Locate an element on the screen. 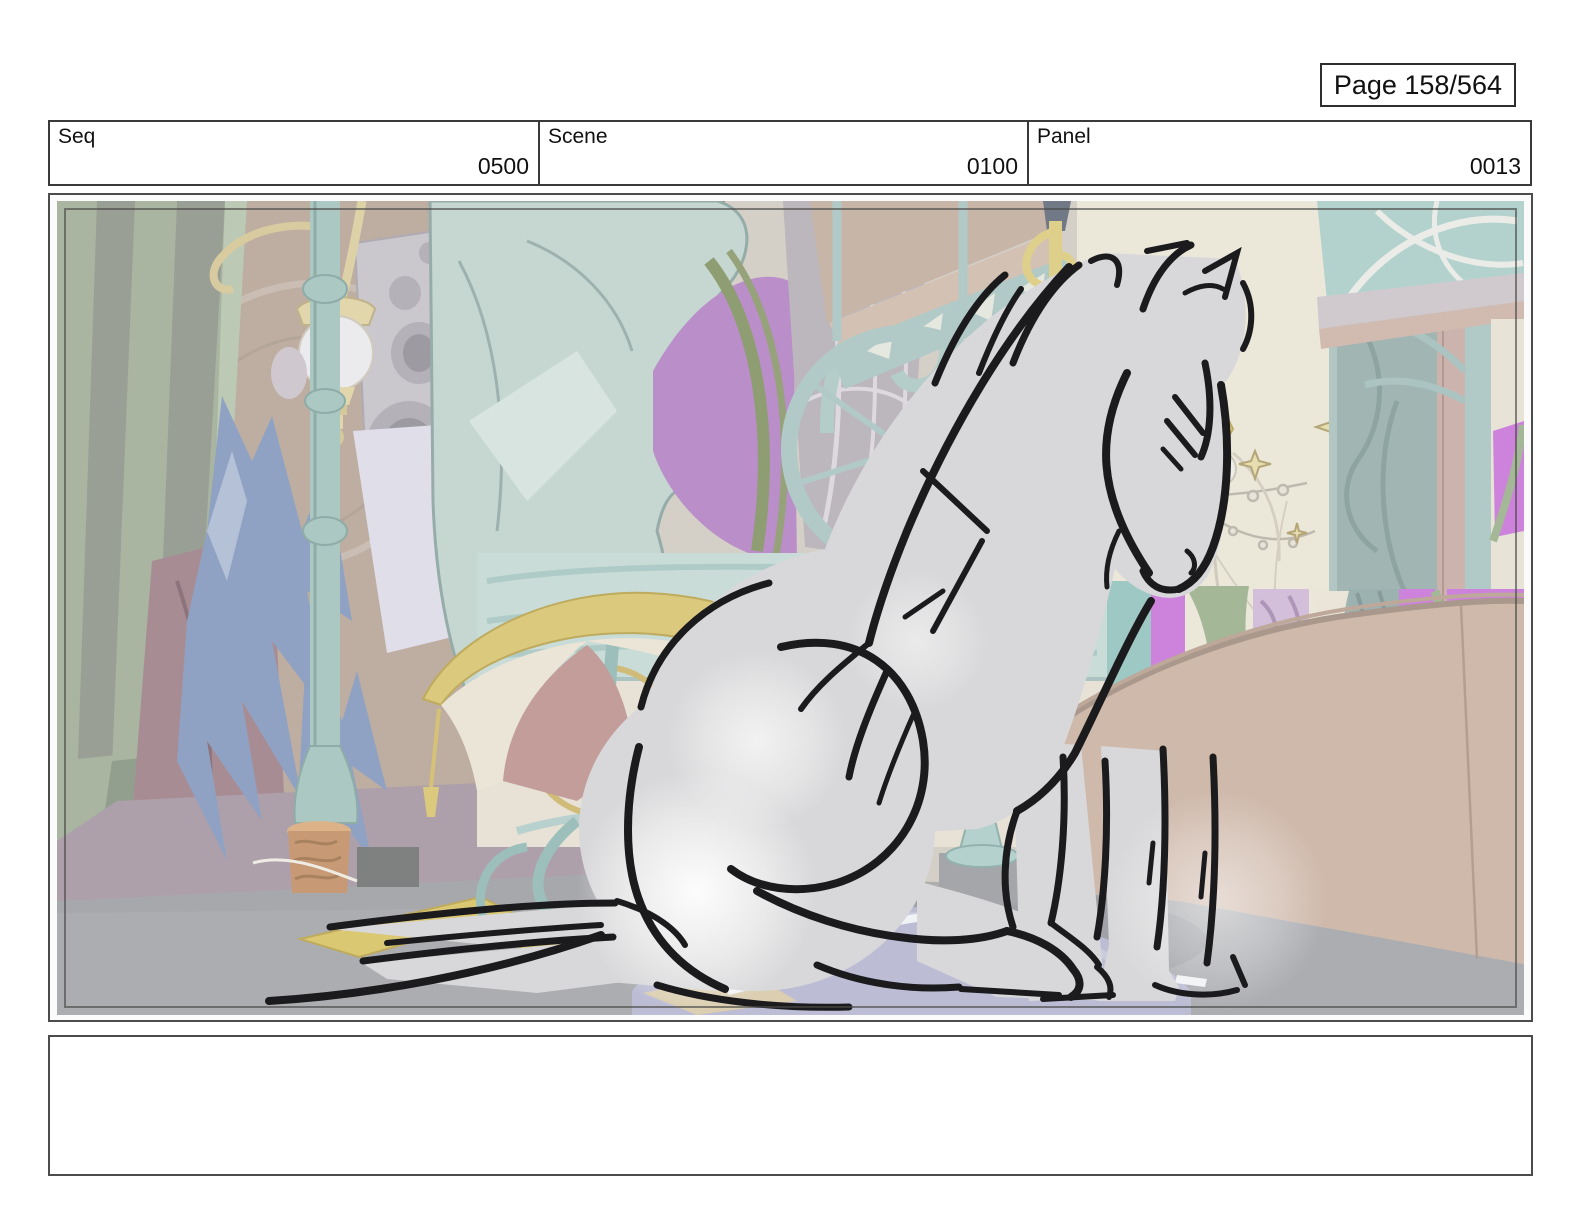  scene-value: 0100 is located at coordinates (992, 166).